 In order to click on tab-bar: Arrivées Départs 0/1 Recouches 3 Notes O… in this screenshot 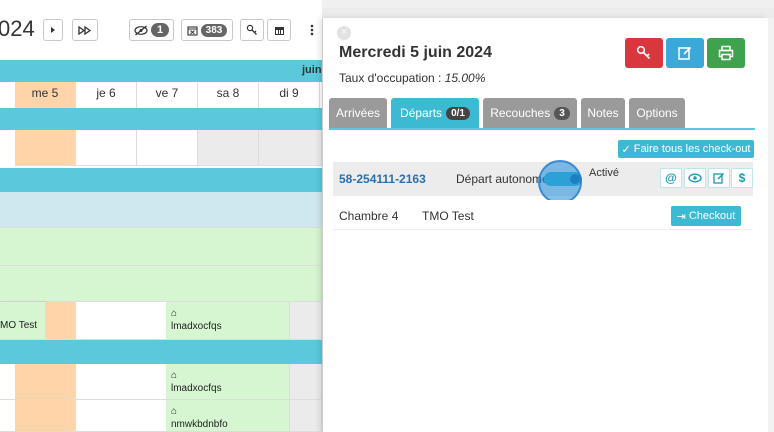, I will do `click(542, 114)`.